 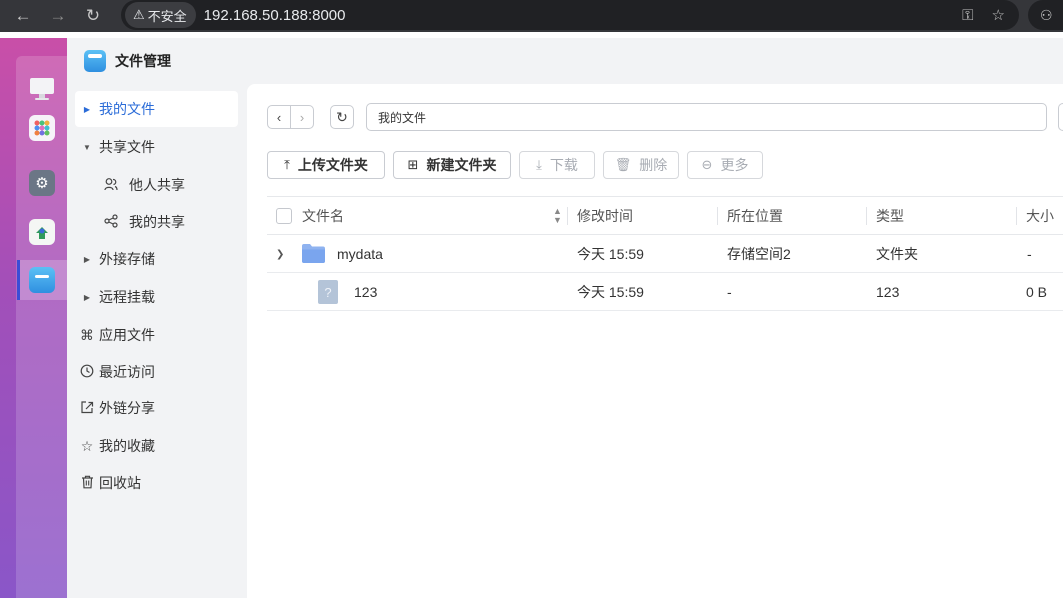 What do you see at coordinates (332, 165) in the screenshot?
I see `upload-label: 上传文件夹` at bounding box center [332, 165].